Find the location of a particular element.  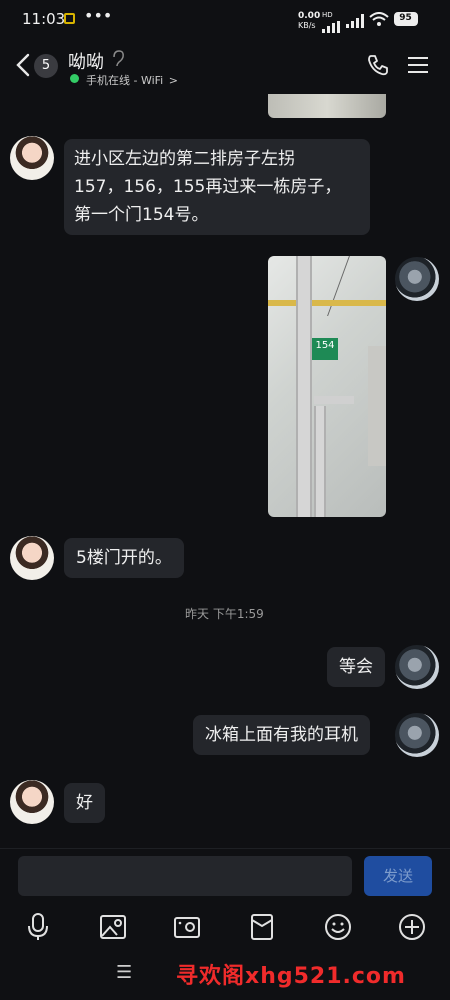

message-line: 进小区左边的第二排房子左拐 is located at coordinates (184, 159).